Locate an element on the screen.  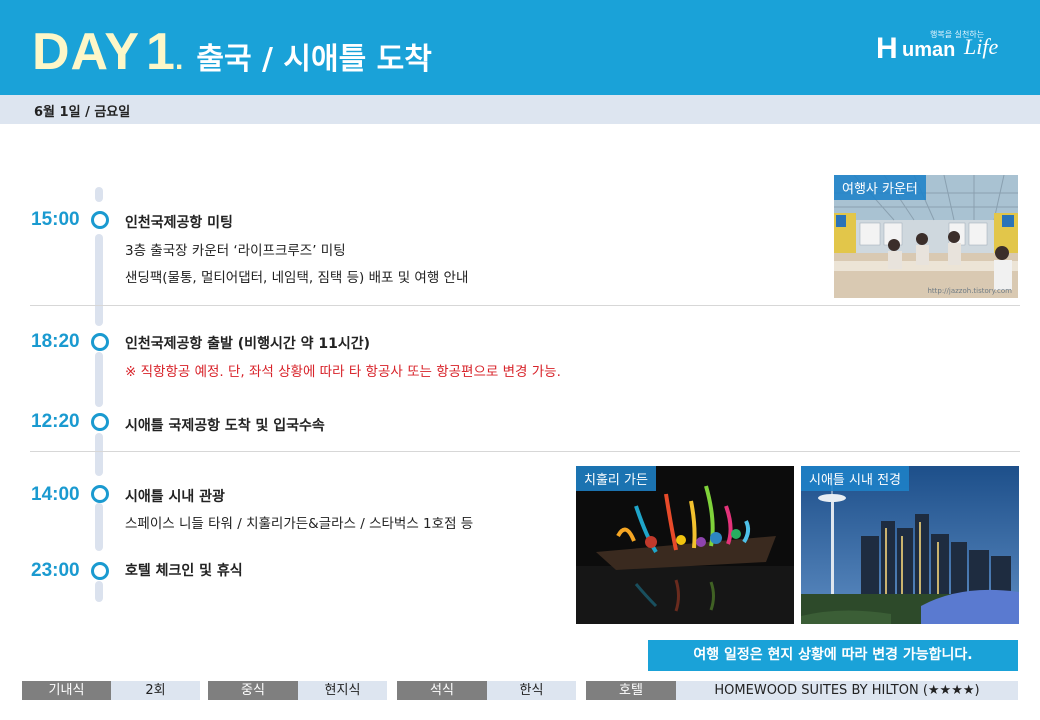
event-title: 시애틀 시내 관광 is located at coordinates (175, 497).